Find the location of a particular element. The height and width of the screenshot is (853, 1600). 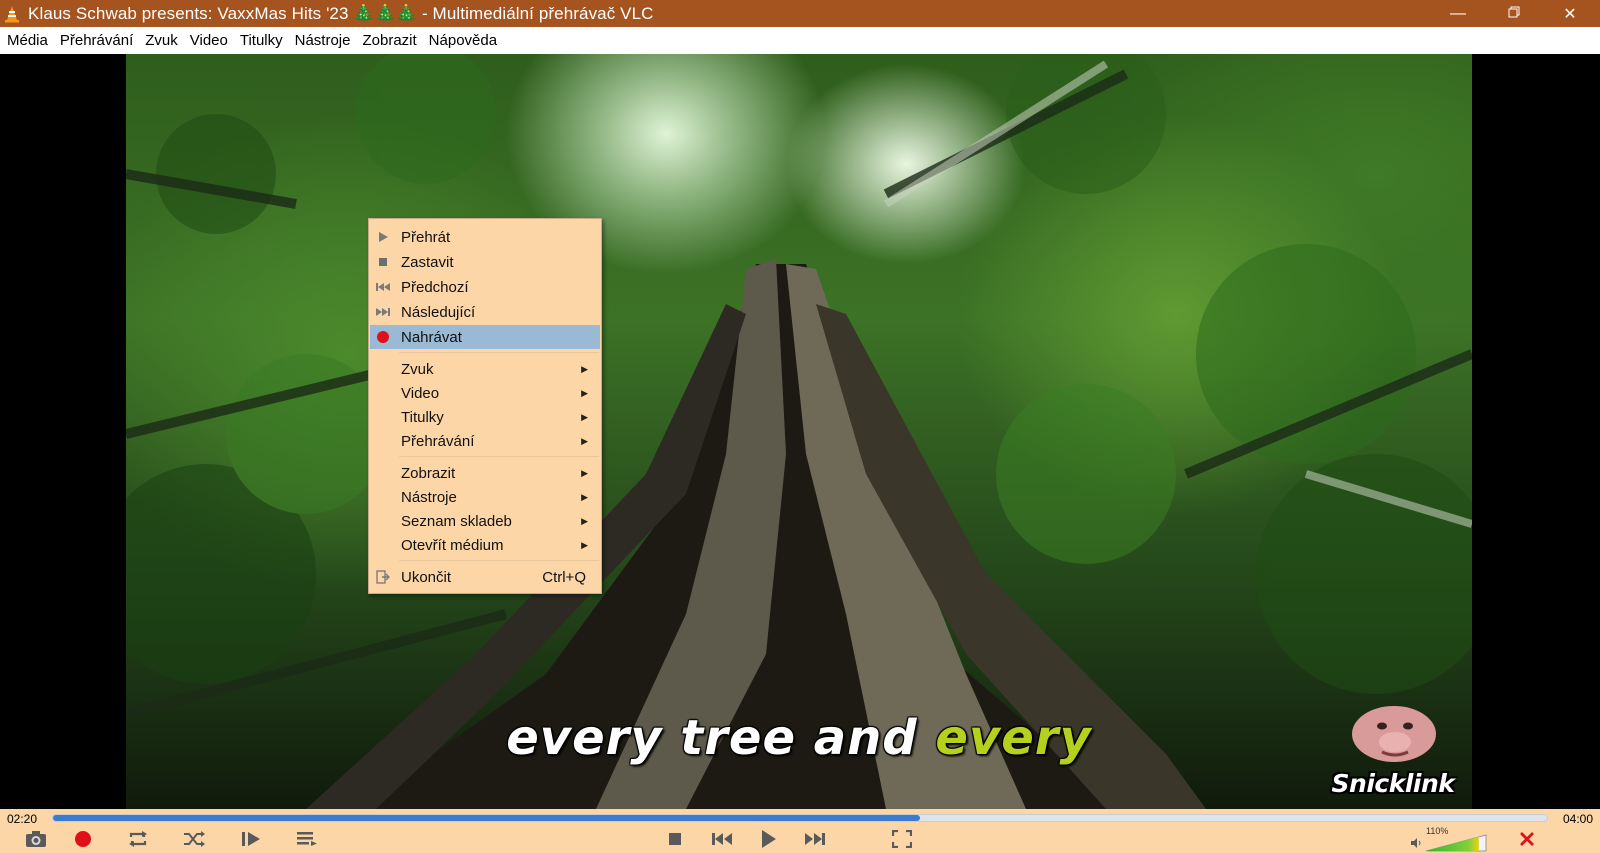

subtitle-white: every tree and is located at coordinates (712, 738).